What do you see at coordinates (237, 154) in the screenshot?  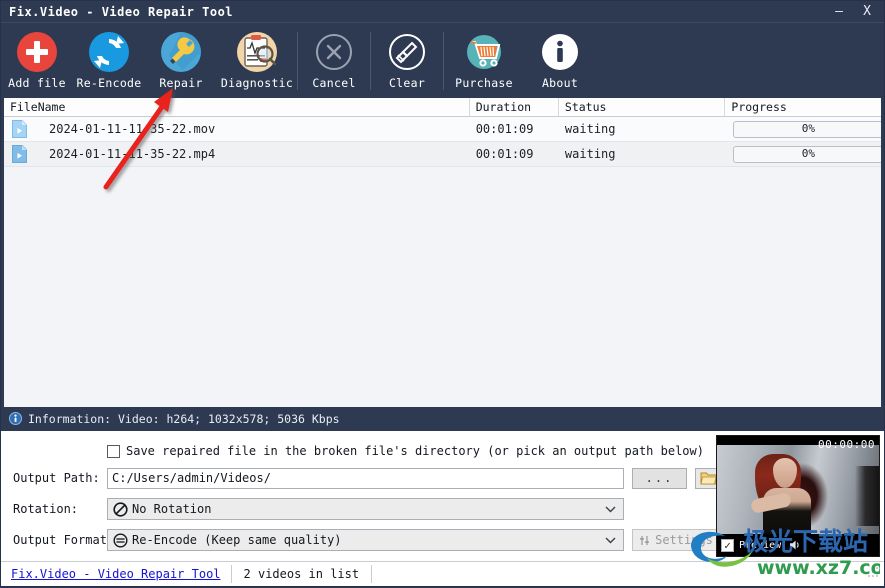 I see `cell-filename: 2024-01-11-11-35-22.mp4` at bounding box center [237, 154].